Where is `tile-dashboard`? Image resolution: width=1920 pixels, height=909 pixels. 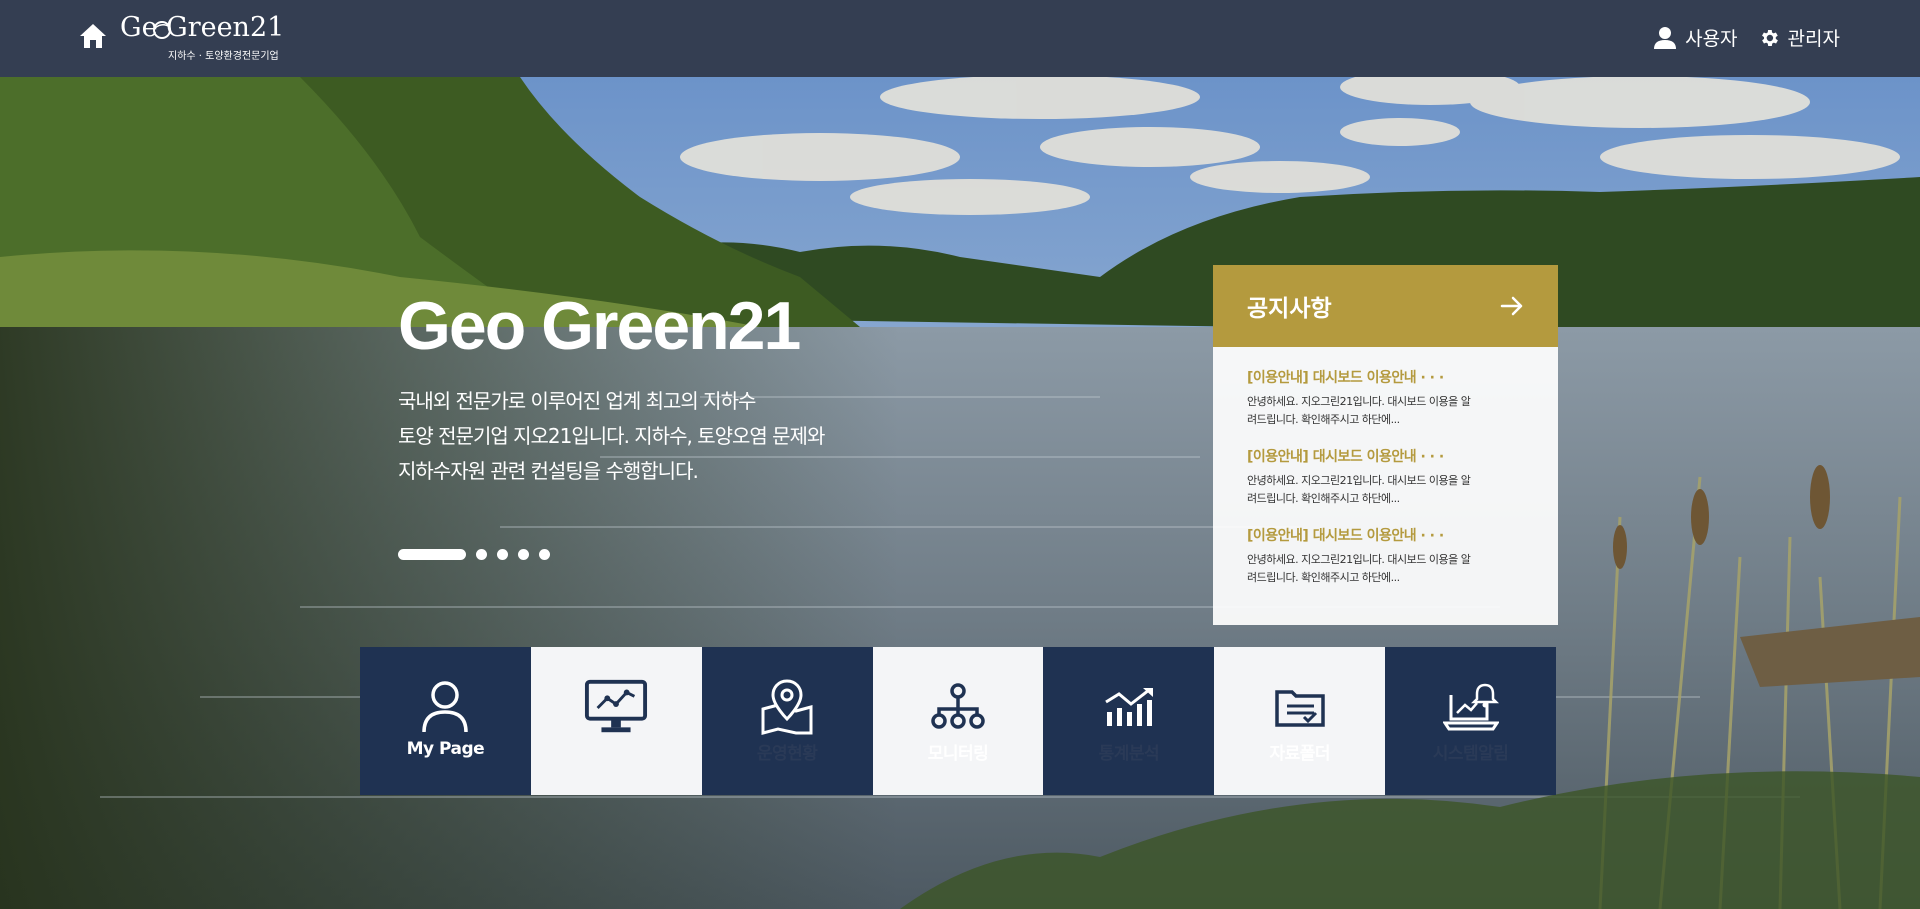
tile-dashboard is located at coordinates (616, 721).